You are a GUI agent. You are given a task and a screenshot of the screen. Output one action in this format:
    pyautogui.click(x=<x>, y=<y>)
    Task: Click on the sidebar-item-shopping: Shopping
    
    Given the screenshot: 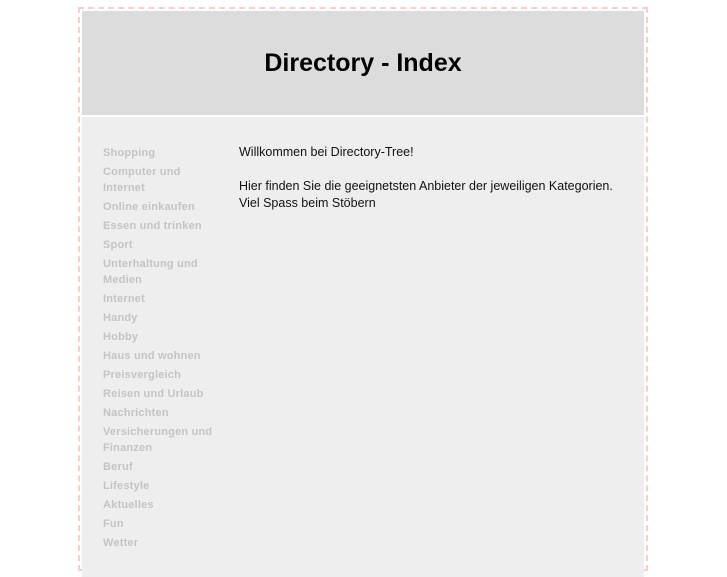 What is the action you would take?
    pyautogui.click(x=160, y=153)
    